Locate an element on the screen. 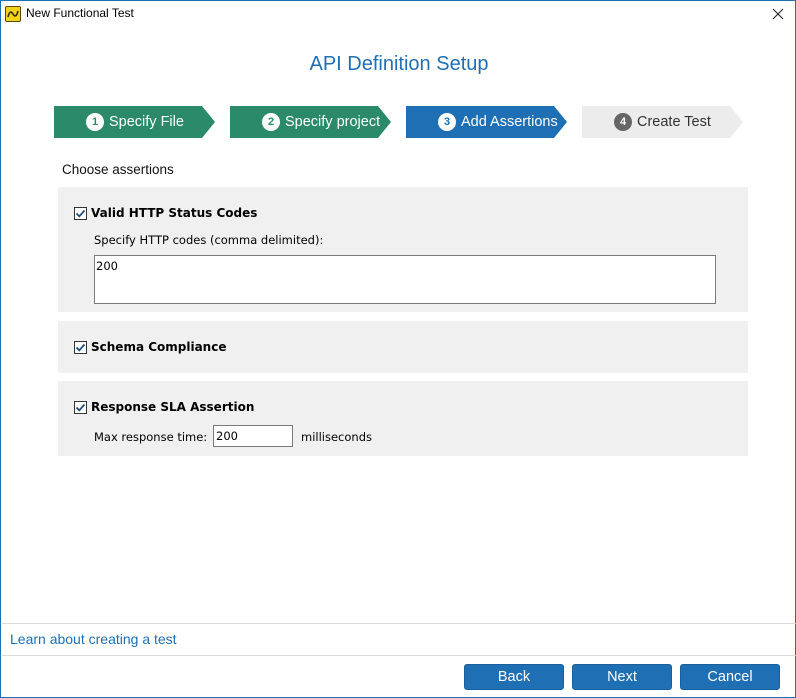 The image size is (796, 698). wizard-step-specify-file: 1 Specify File is located at coordinates (135, 122).